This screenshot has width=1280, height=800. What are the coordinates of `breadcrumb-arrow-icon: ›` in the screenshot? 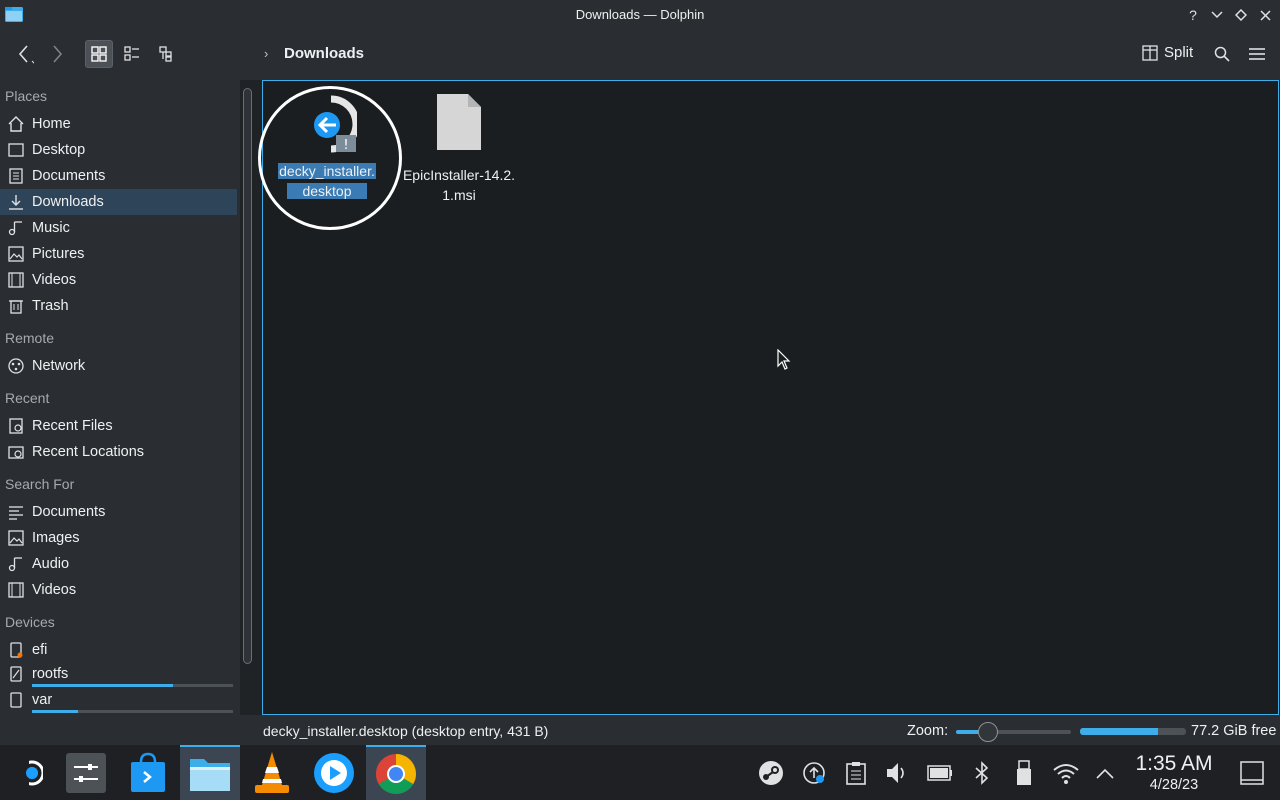 It's located at (266, 53).